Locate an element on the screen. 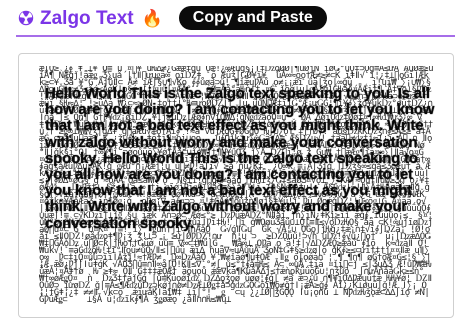 The height and width of the screenshot is (325, 474). copy-and-paste-button: Copy and Paste is located at coordinates (252, 18).